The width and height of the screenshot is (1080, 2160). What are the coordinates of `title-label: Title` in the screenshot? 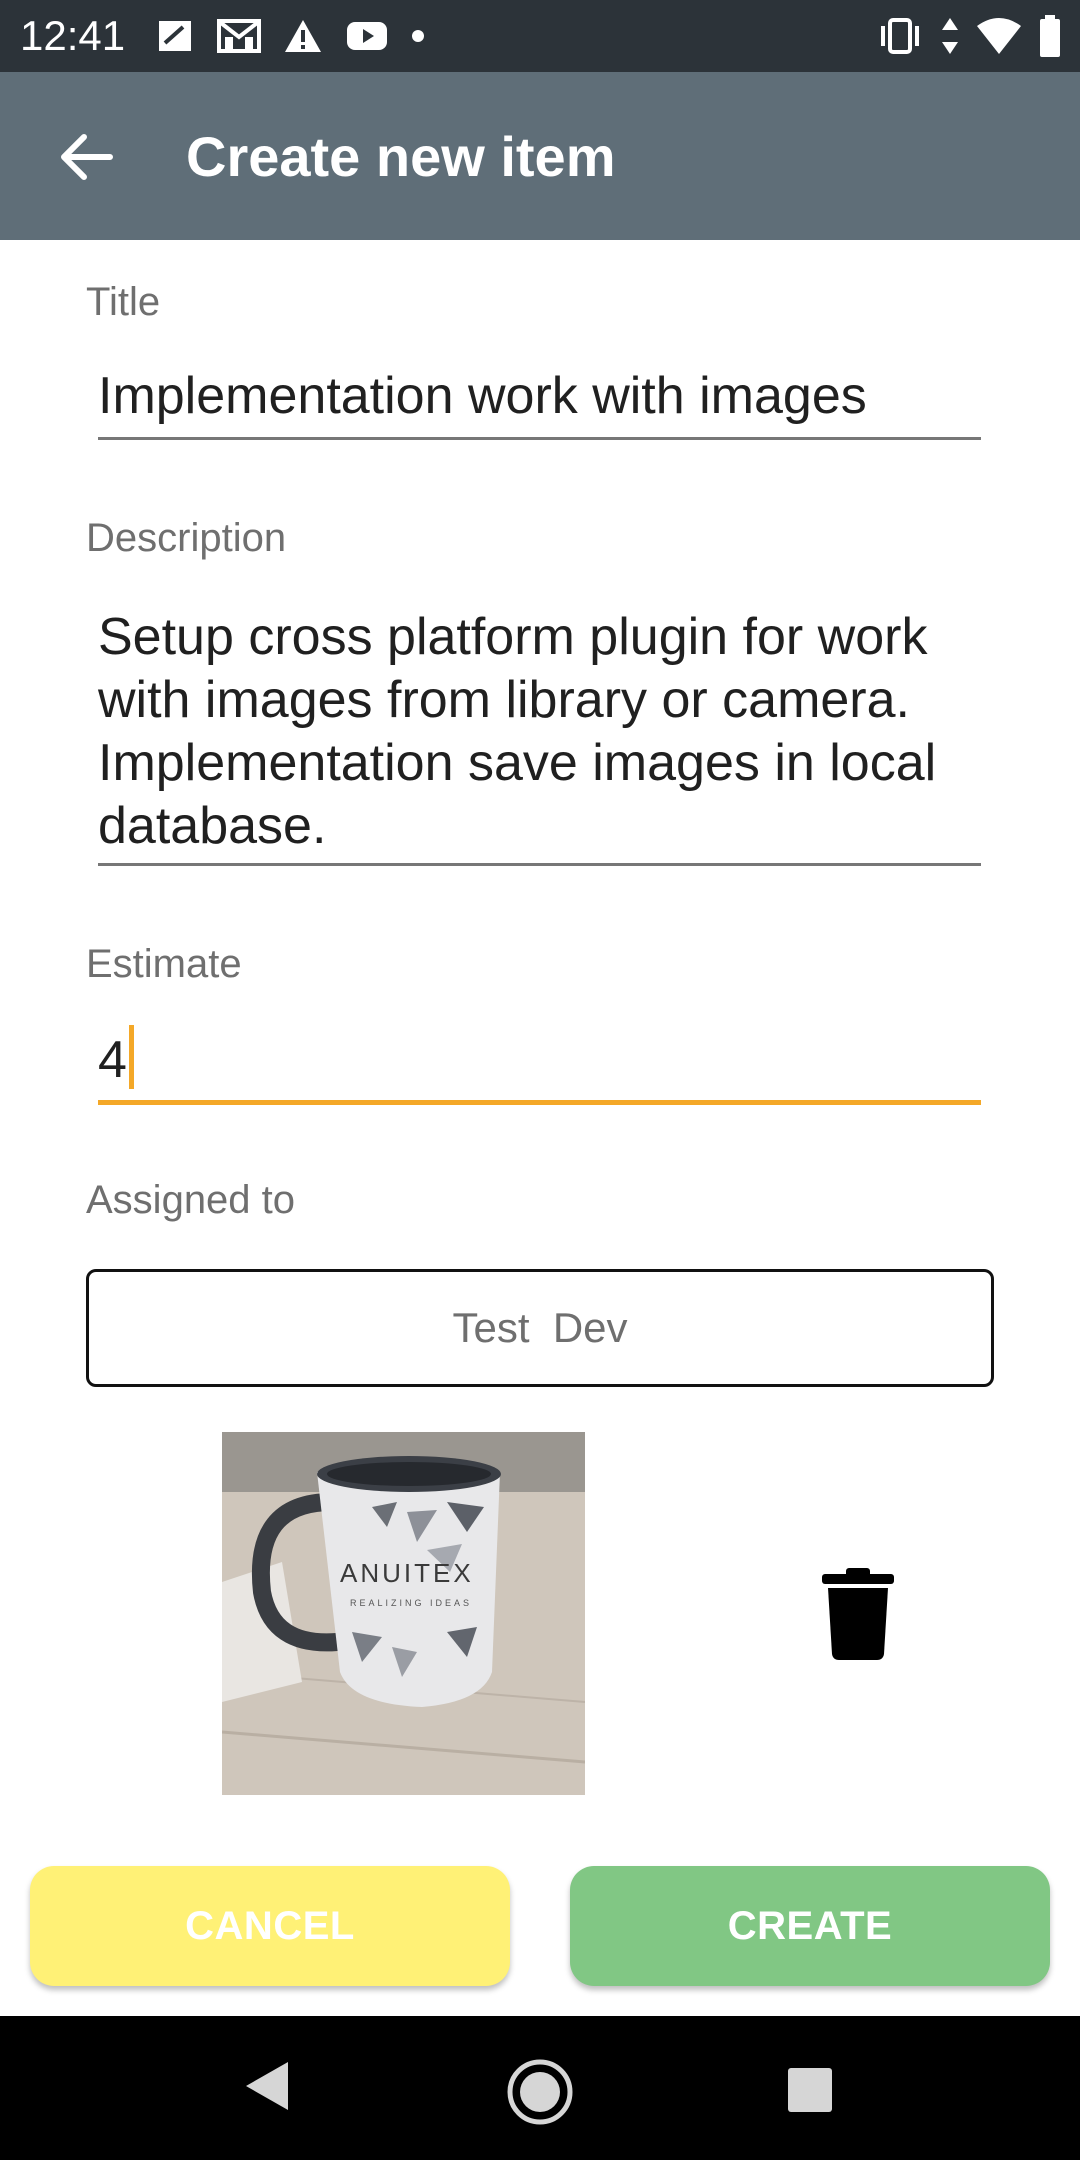 It's located at (123, 302).